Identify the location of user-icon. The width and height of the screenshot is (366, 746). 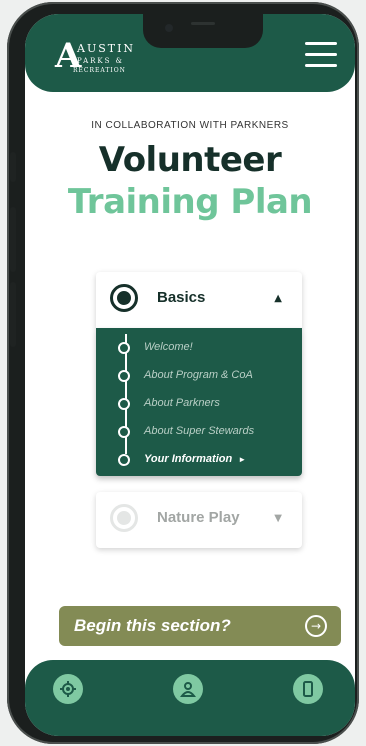
(188, 689).